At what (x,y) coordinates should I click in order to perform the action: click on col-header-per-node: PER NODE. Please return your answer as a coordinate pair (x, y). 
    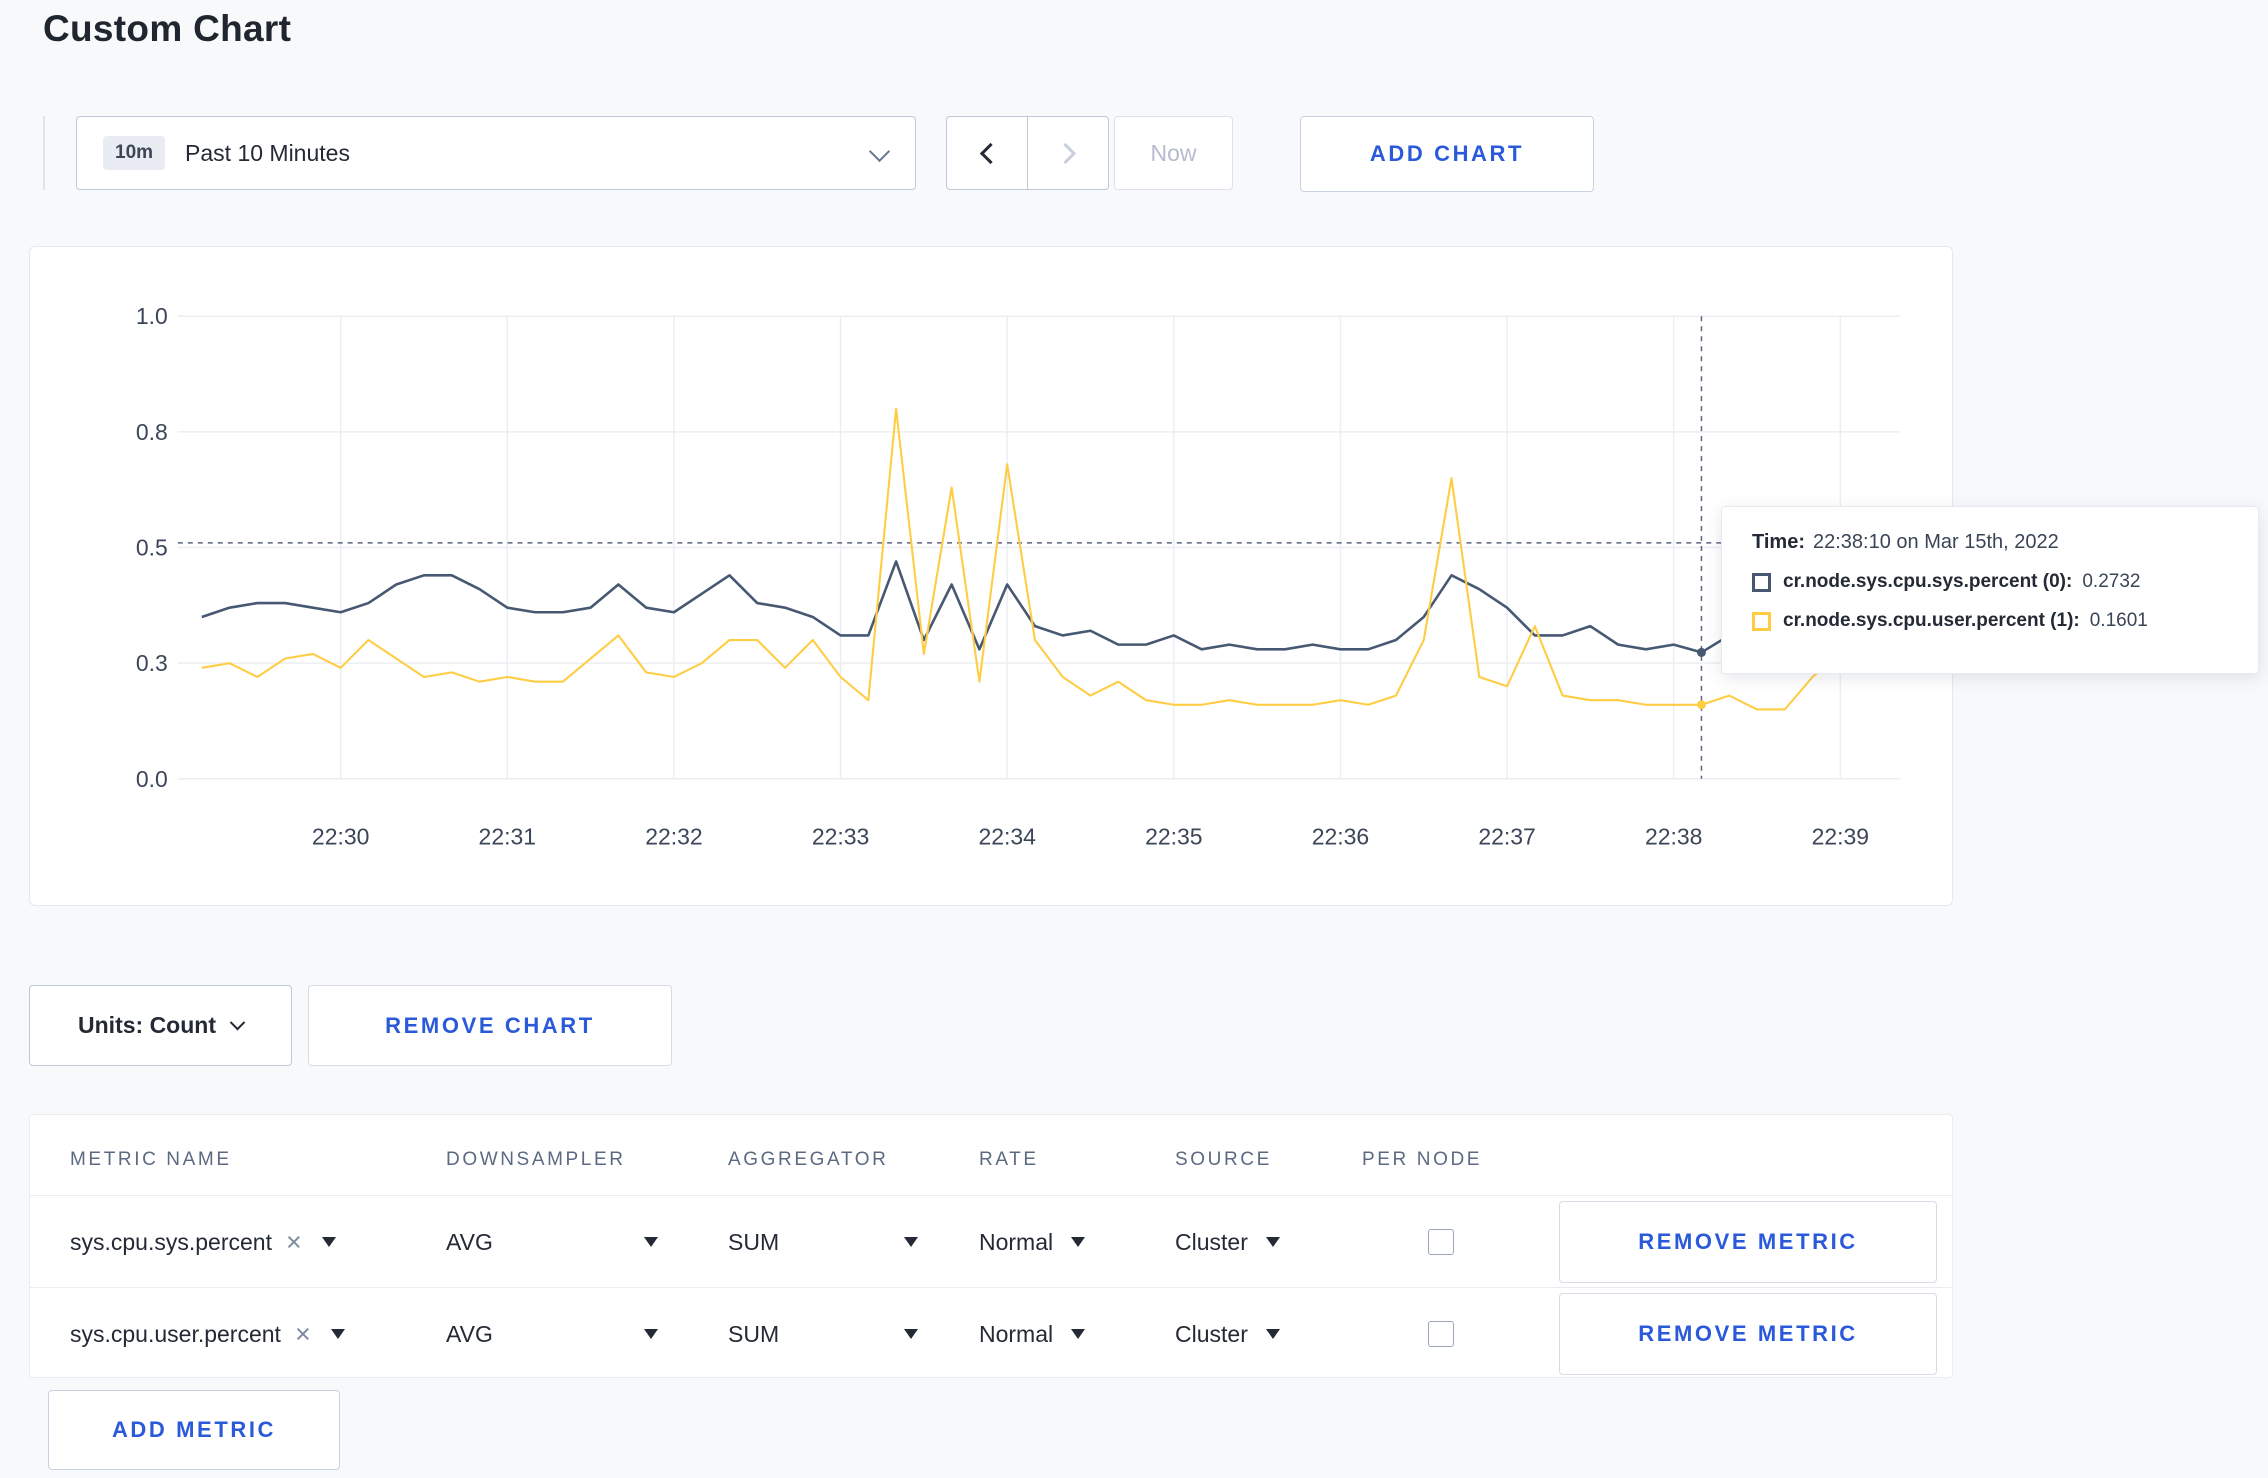
    Looking at the image, I should click on (1422, 1159).